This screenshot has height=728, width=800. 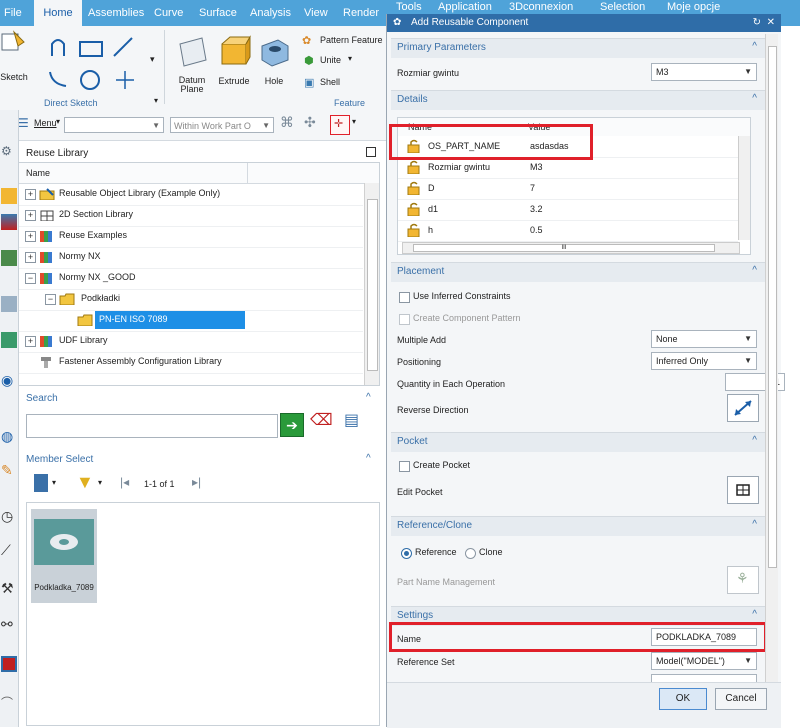 What do you see at coordinates (45, 123) in the screenshot?
I see `menu-button: Menu` at bounding box center [45, 123].